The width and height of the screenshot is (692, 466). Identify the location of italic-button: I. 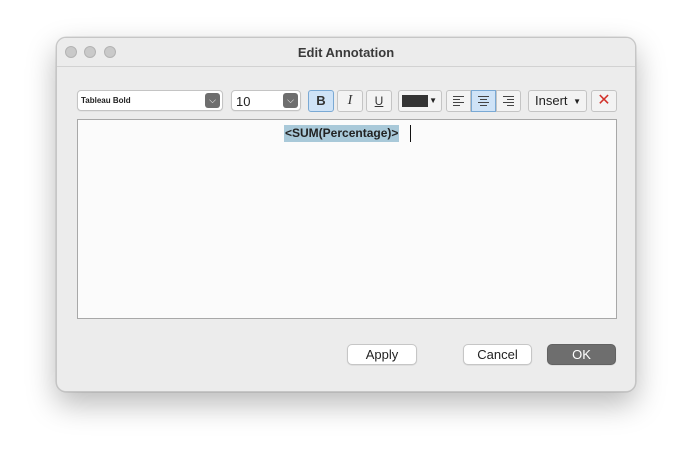
(350, 101).